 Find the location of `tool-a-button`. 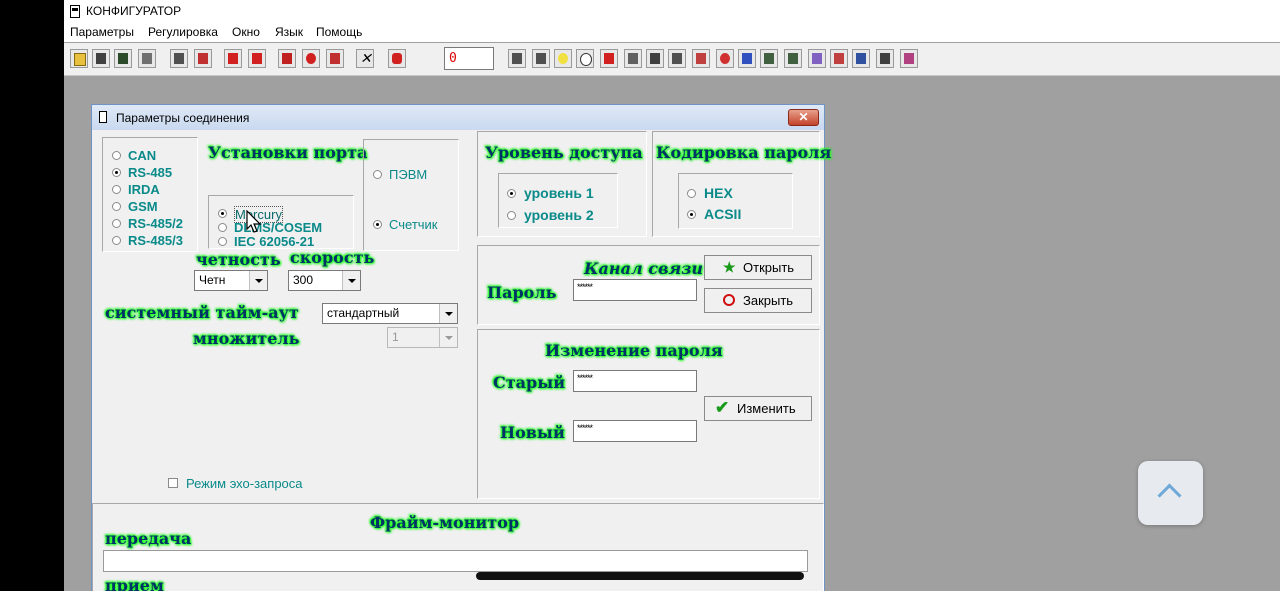

tool-a-button is located at coordinates (287, 58).